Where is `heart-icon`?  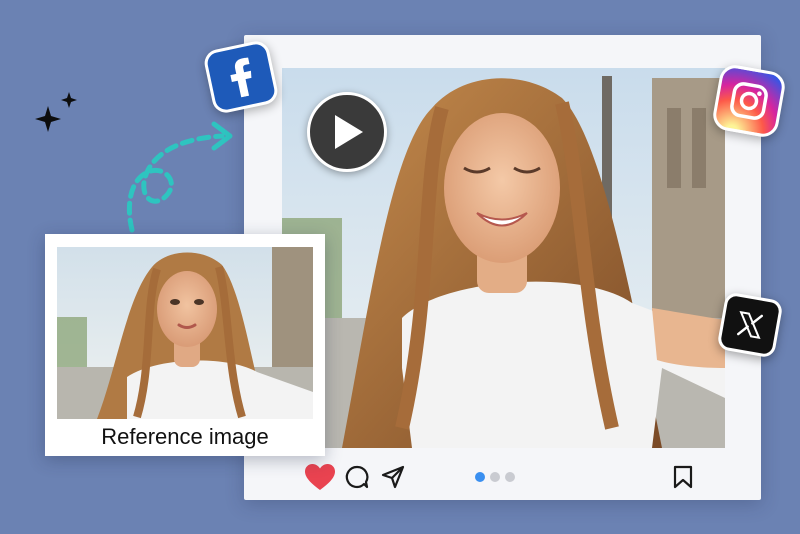 heart-icon is located at coordinates (320, 477).